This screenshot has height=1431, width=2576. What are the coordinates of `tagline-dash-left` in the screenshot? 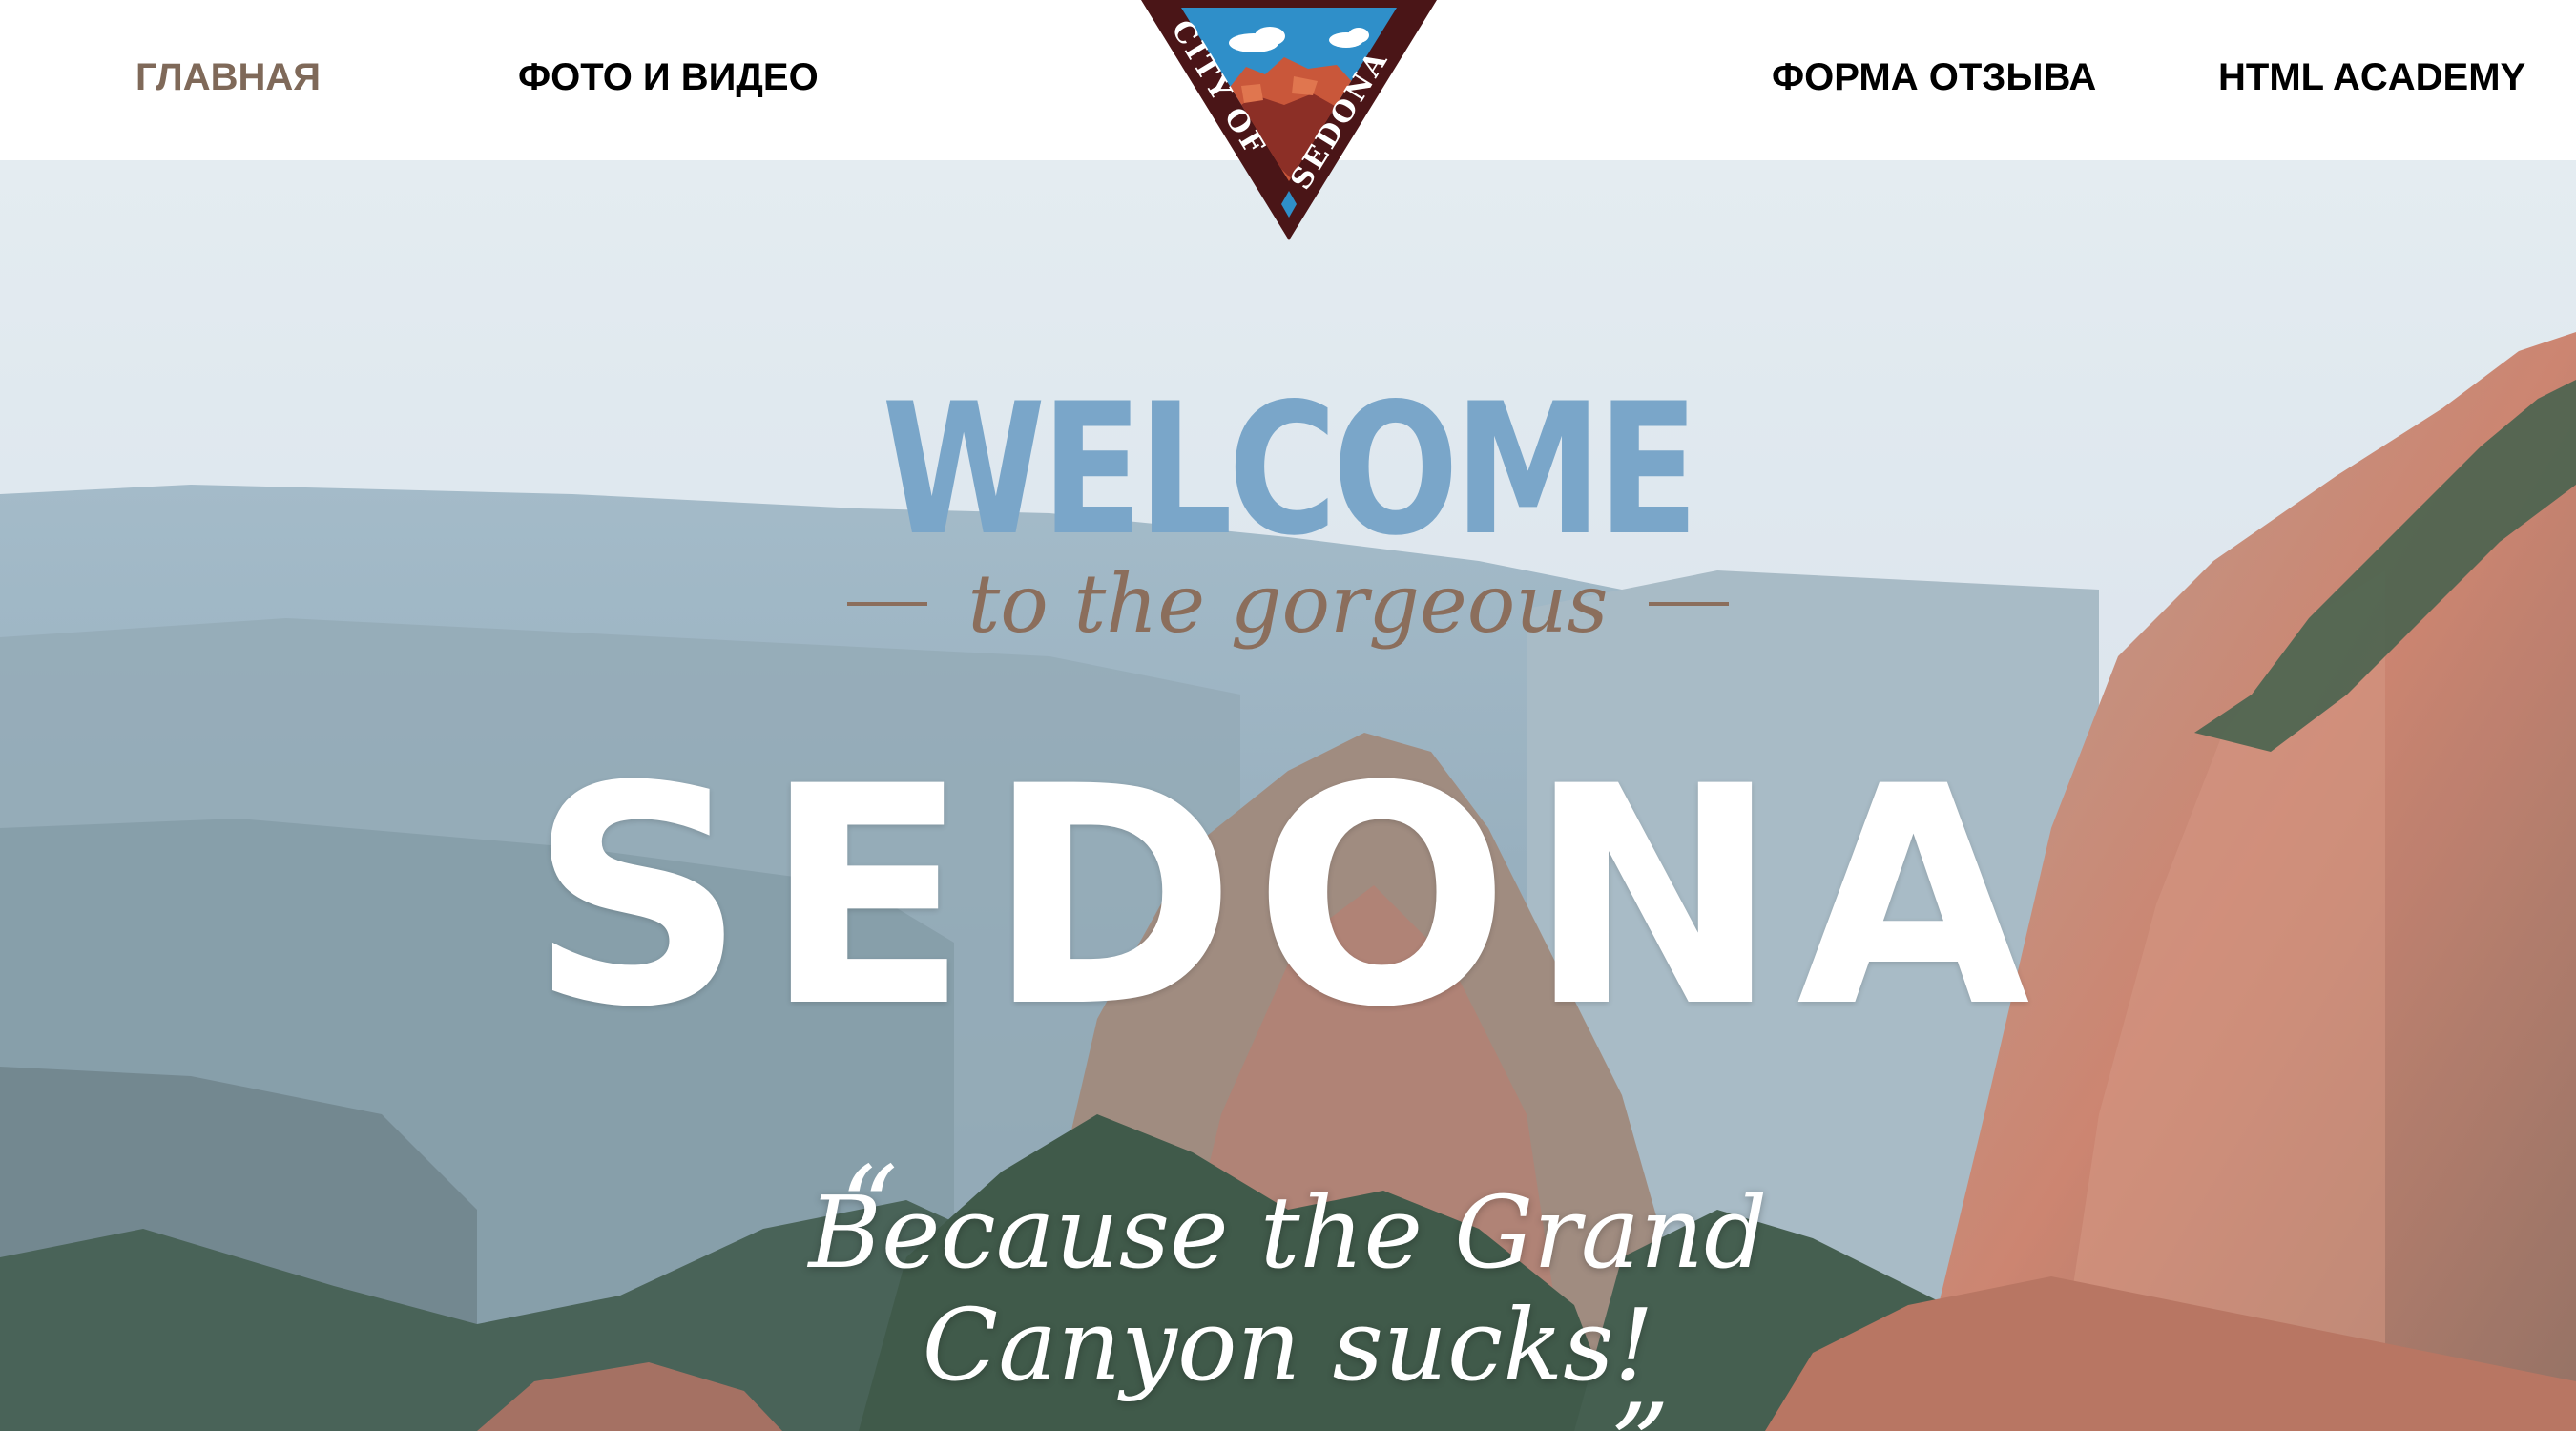 It's located at (887, 604).